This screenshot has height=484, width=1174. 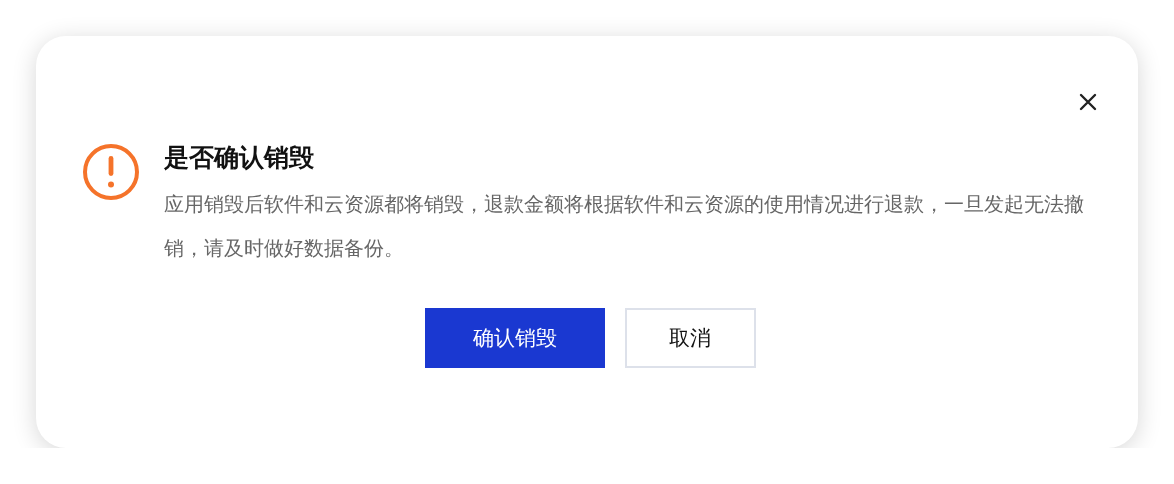 I want to click on confirm-button: 确认销毁, so click(x=514, y=338).